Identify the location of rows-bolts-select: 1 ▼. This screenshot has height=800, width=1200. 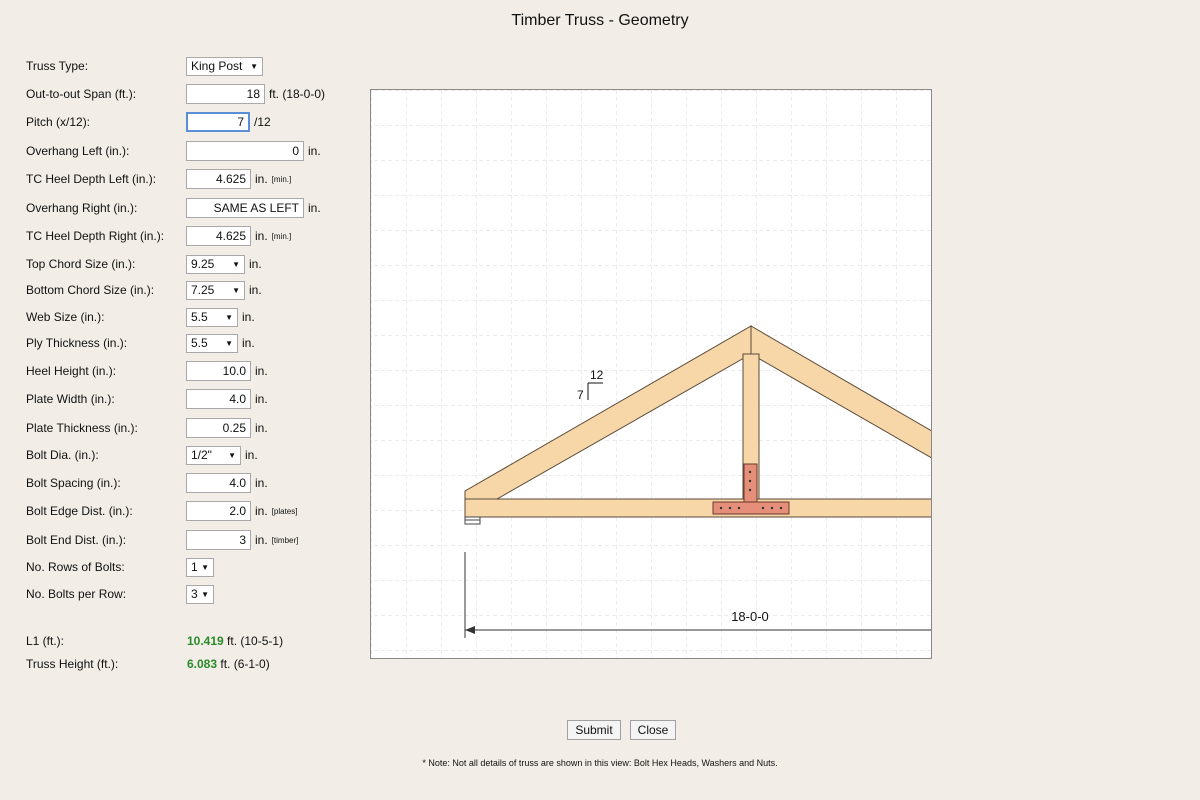
(200, 567).